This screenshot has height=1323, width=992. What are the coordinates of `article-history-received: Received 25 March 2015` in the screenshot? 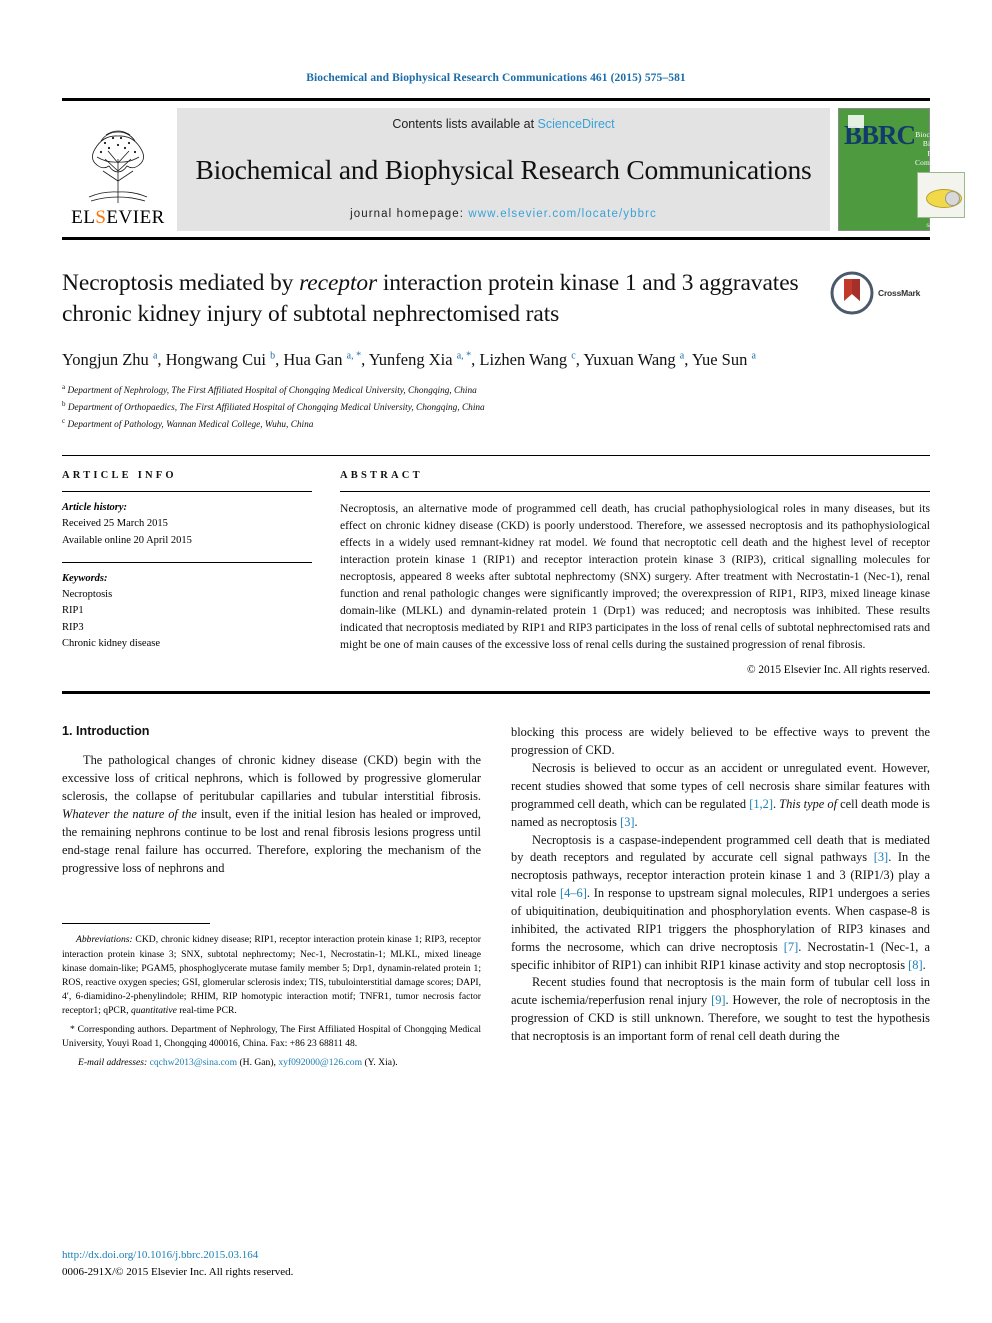 It's located at (115, 524).